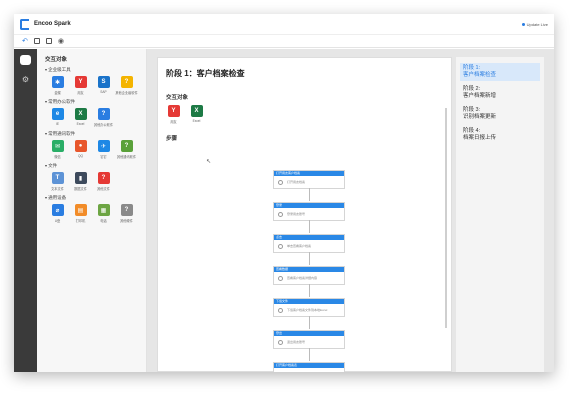 The image size is (570, 400). What do you see at coordinates (309, 345) in the screenshot?
I see `step-node: 登出 退出用友账号` at bounding box center [309, 345].